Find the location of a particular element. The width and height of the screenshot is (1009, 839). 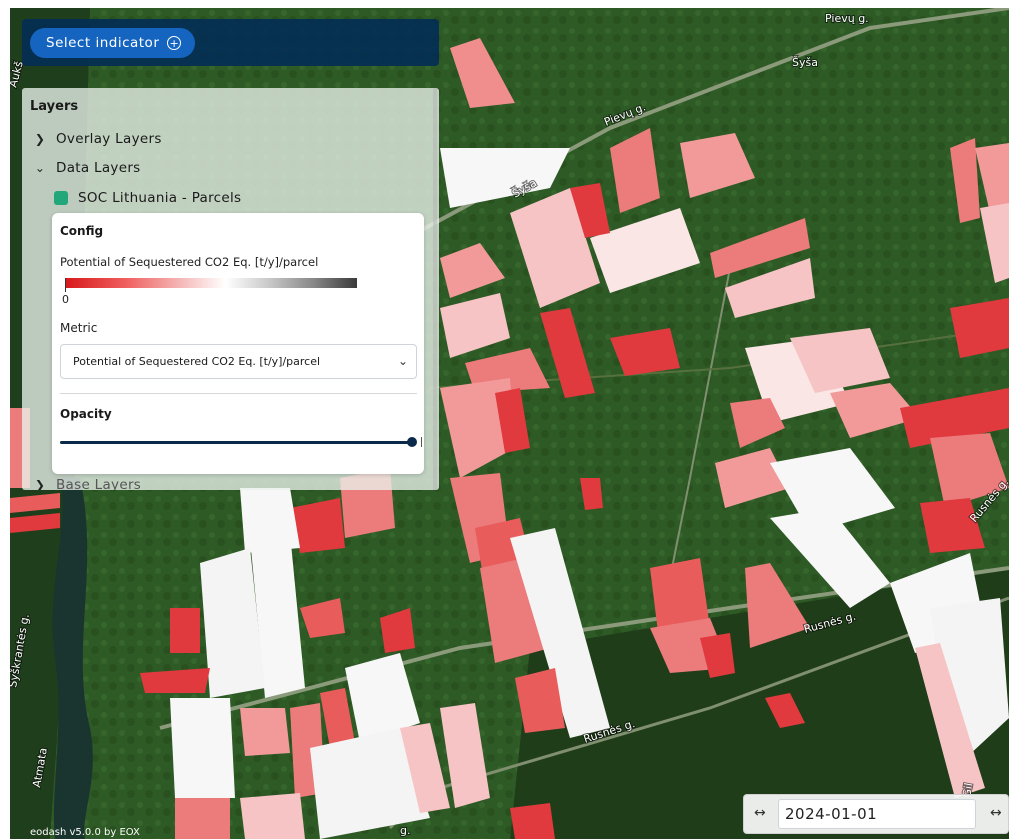

config-title: Config is located at coordinates (82, 231).